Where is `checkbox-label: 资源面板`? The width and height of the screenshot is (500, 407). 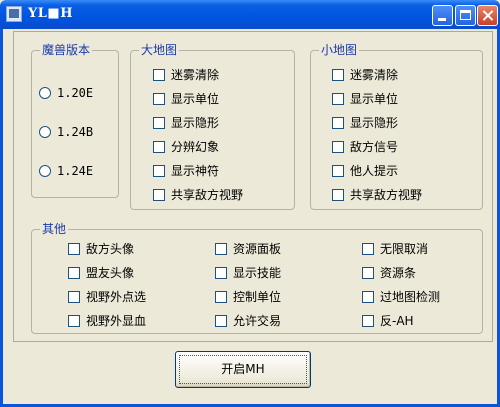 checkbox-label: 资源面板 is located at coordinates (257, 249).